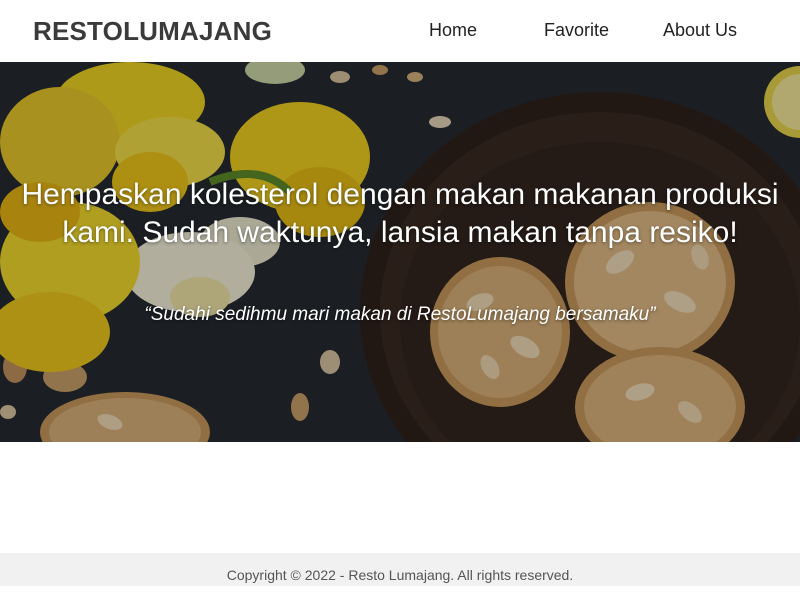  What do you see at coordinates (700, 30) in the screenshot?
I see `nav-about-us-link: About Us` at bounding box center [700, 30].